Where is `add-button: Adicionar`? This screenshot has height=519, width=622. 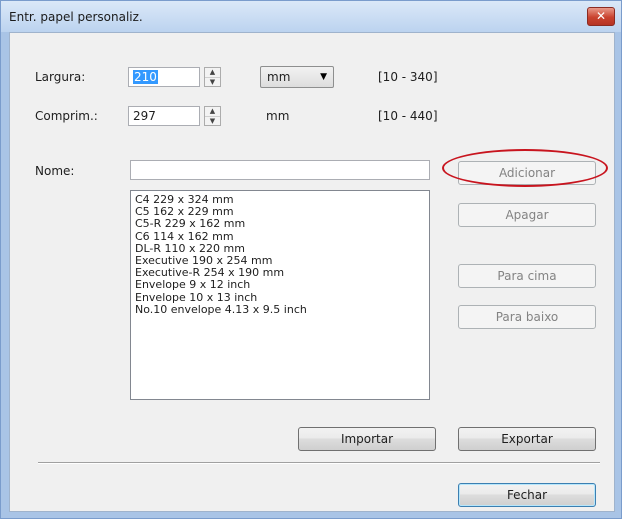 add-button: Adicionar is located at coordinates (527, 173).